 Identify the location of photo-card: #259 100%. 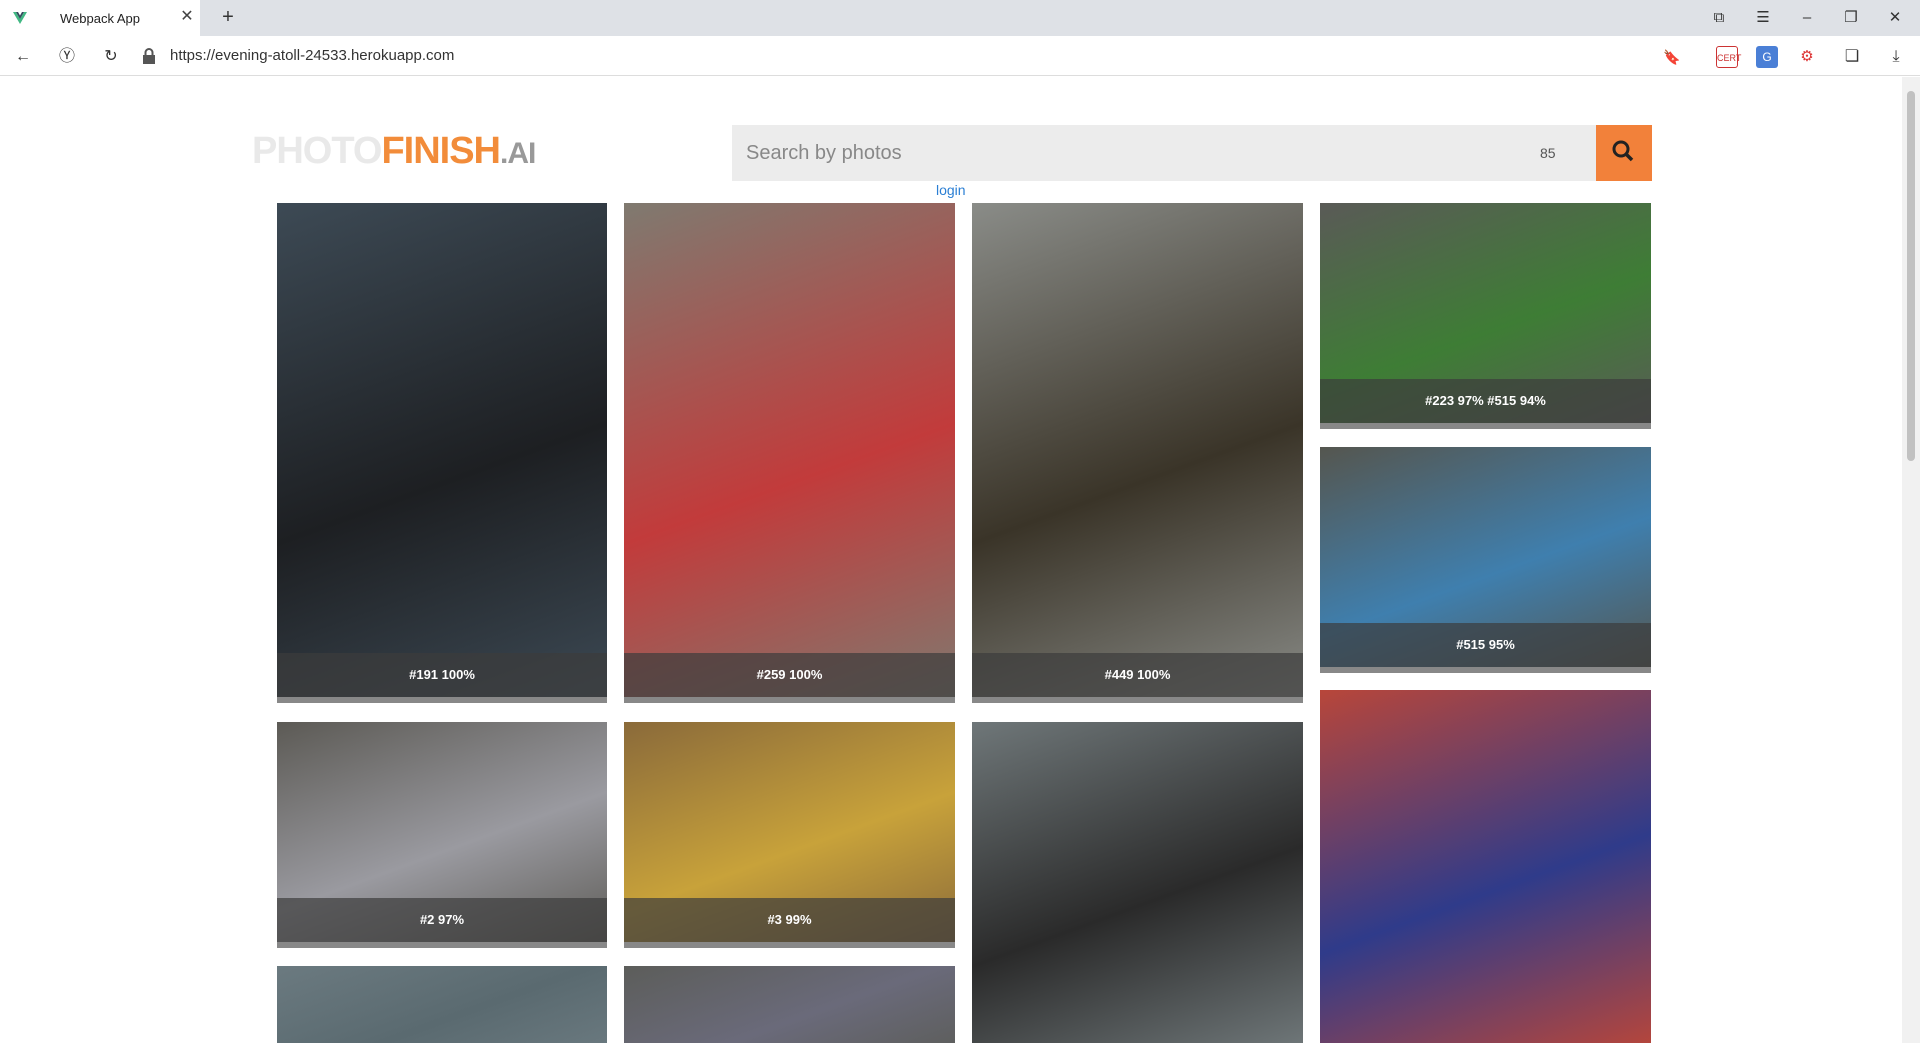
(789, 453).